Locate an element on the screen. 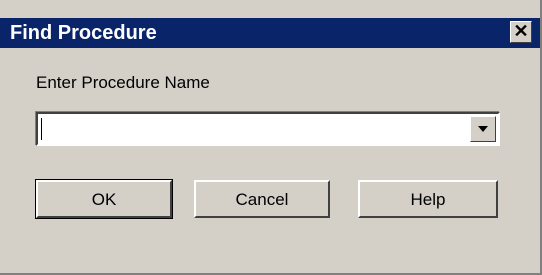 The height and width of the screenshot is (275, 542). close-icon: ✕ is located at coordinates (521, 31).